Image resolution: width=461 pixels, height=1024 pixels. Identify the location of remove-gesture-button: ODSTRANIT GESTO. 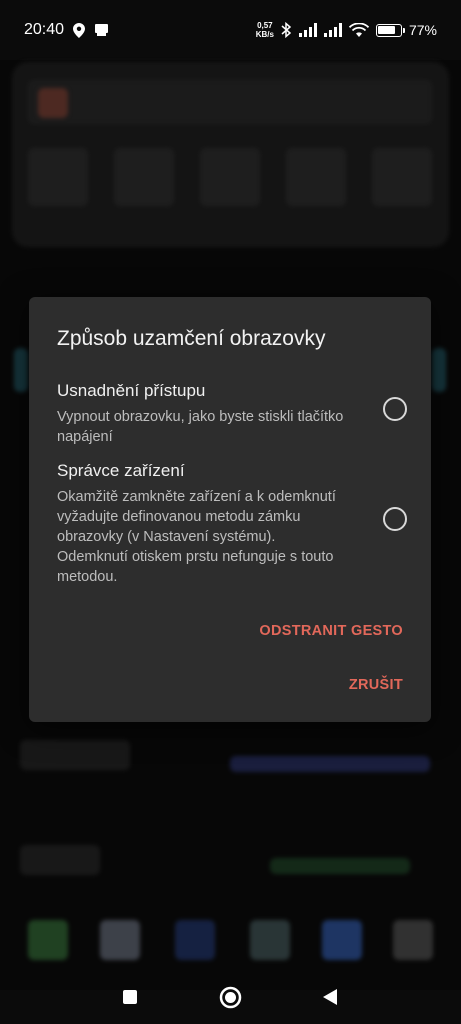
(331, 631).